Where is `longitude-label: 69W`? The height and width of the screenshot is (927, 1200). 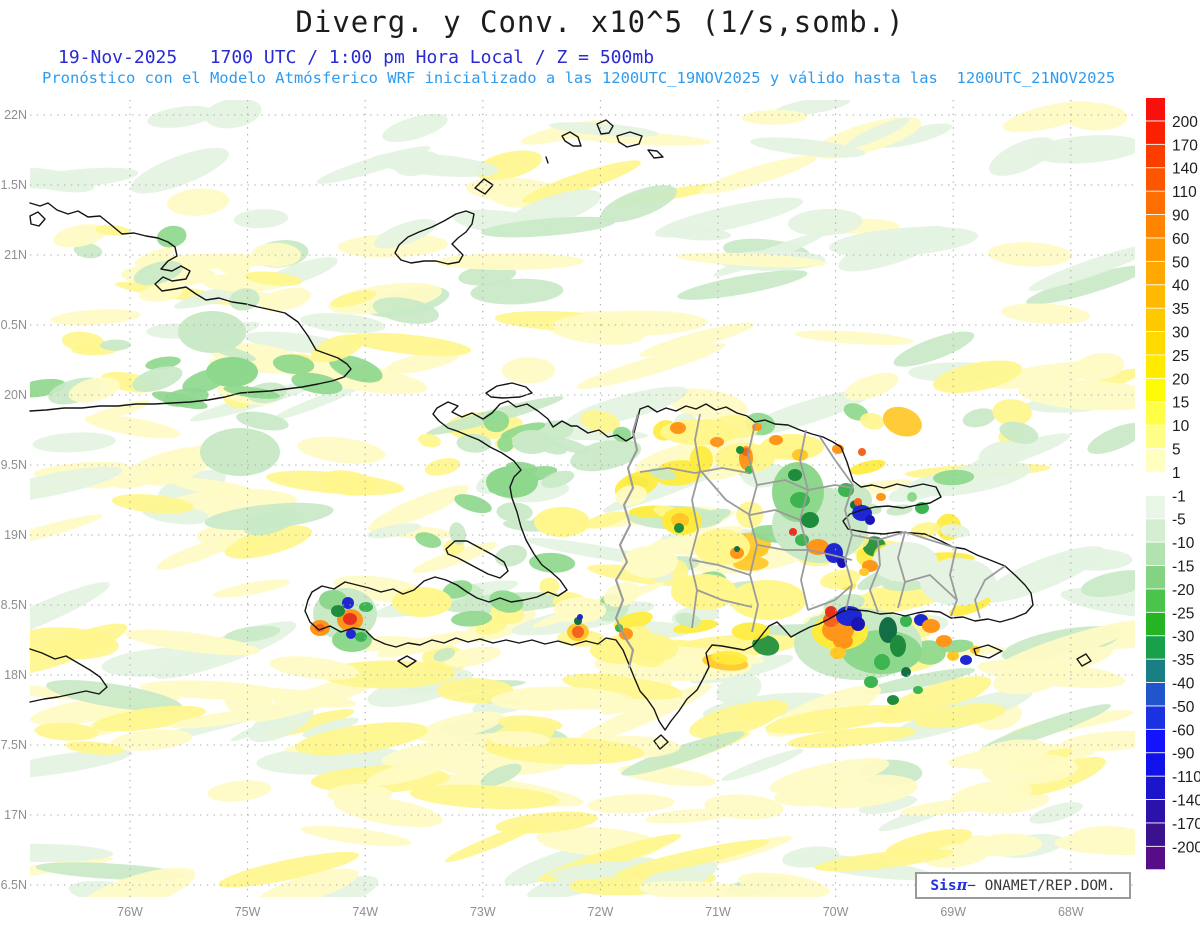 longitude-label: 69W is located at coordinates (953, 912).